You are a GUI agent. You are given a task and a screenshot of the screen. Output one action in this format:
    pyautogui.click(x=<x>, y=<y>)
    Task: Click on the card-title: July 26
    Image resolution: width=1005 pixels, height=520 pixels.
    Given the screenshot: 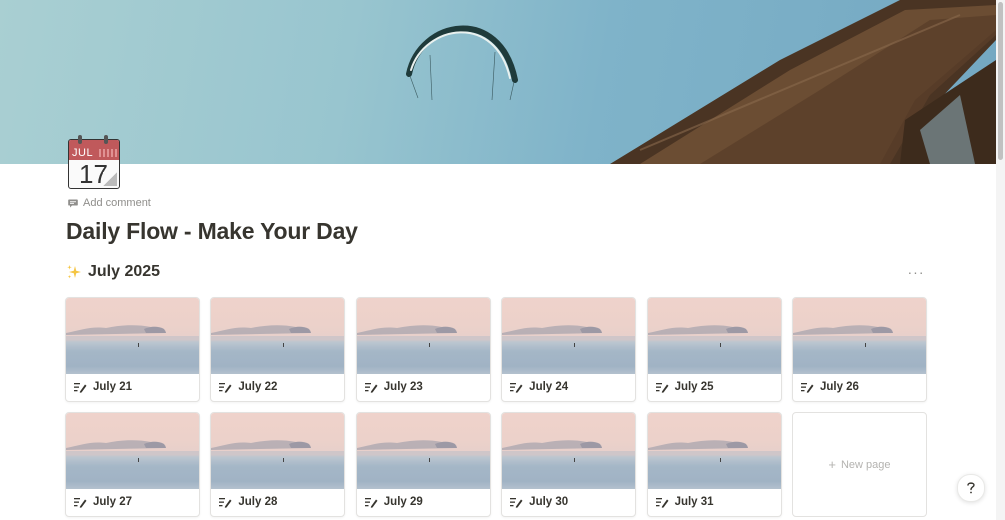 What is the action you would take?
    pyautogui.click(x=839, y=387)
    